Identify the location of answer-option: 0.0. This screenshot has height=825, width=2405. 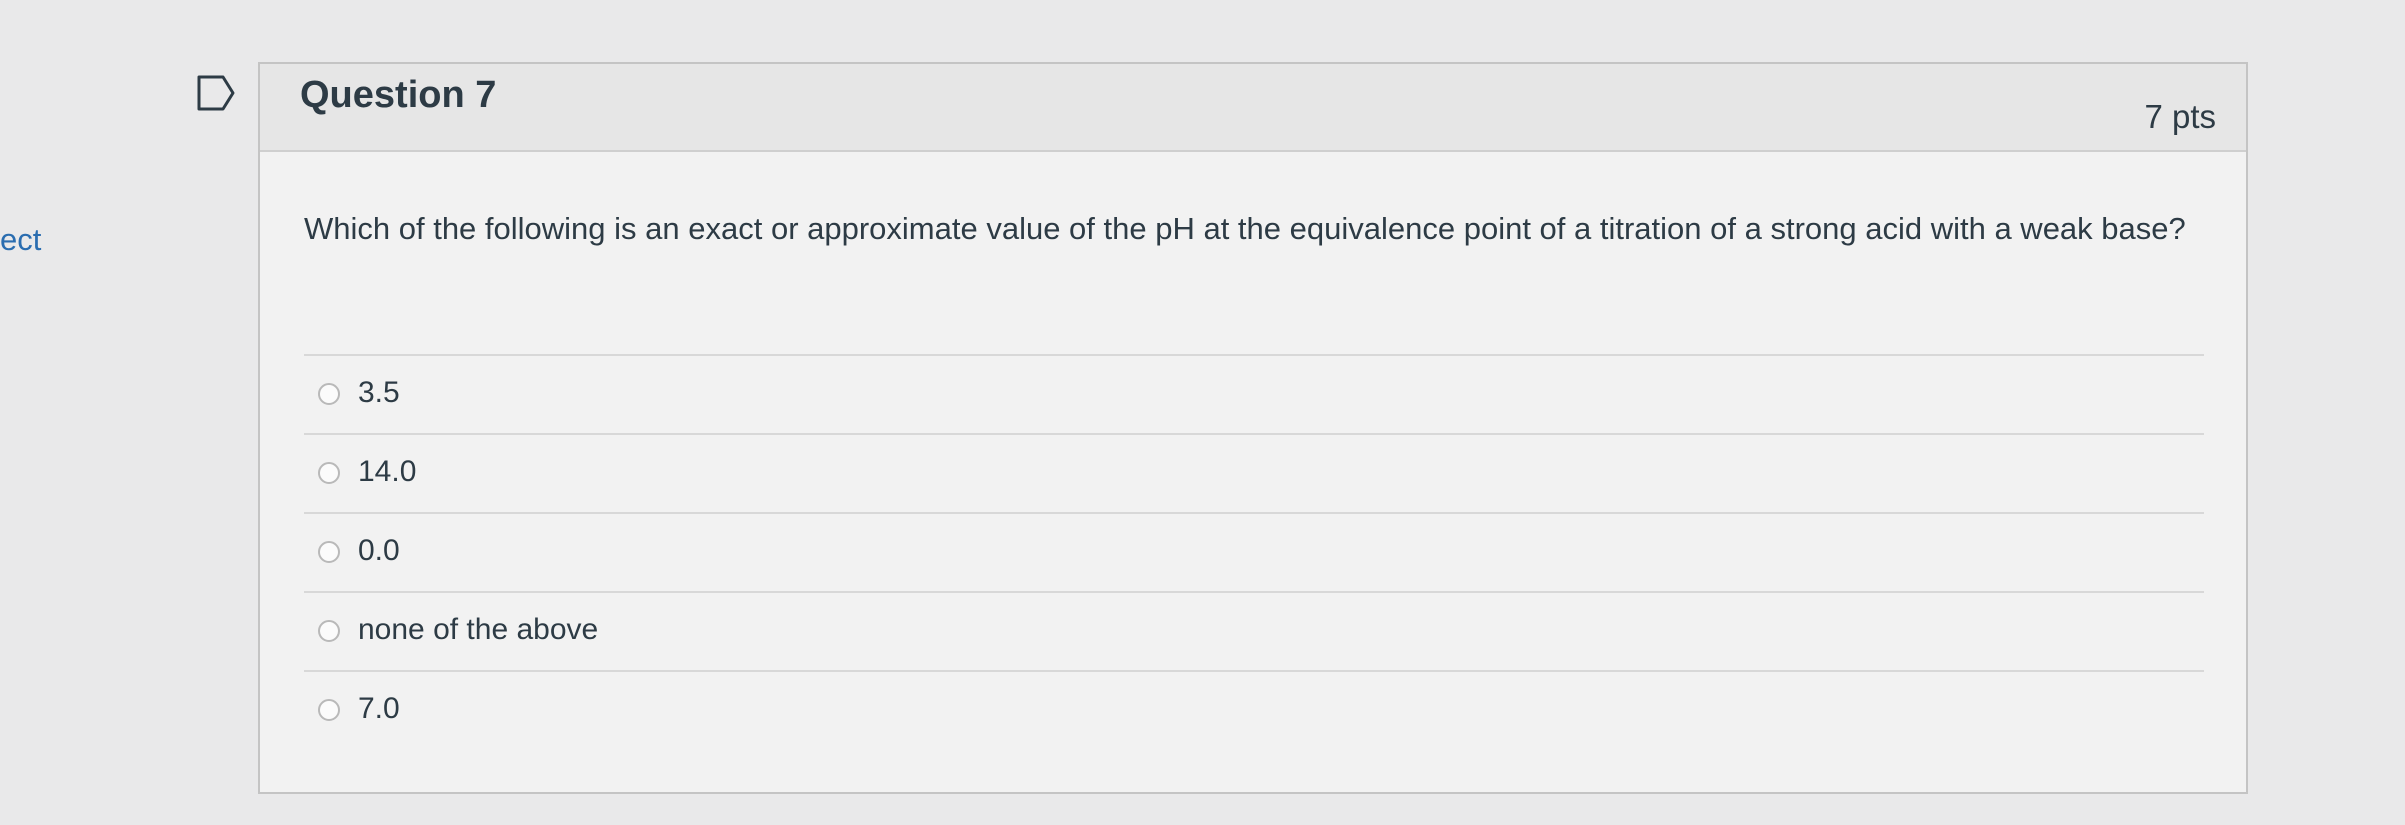
(1254, 551).